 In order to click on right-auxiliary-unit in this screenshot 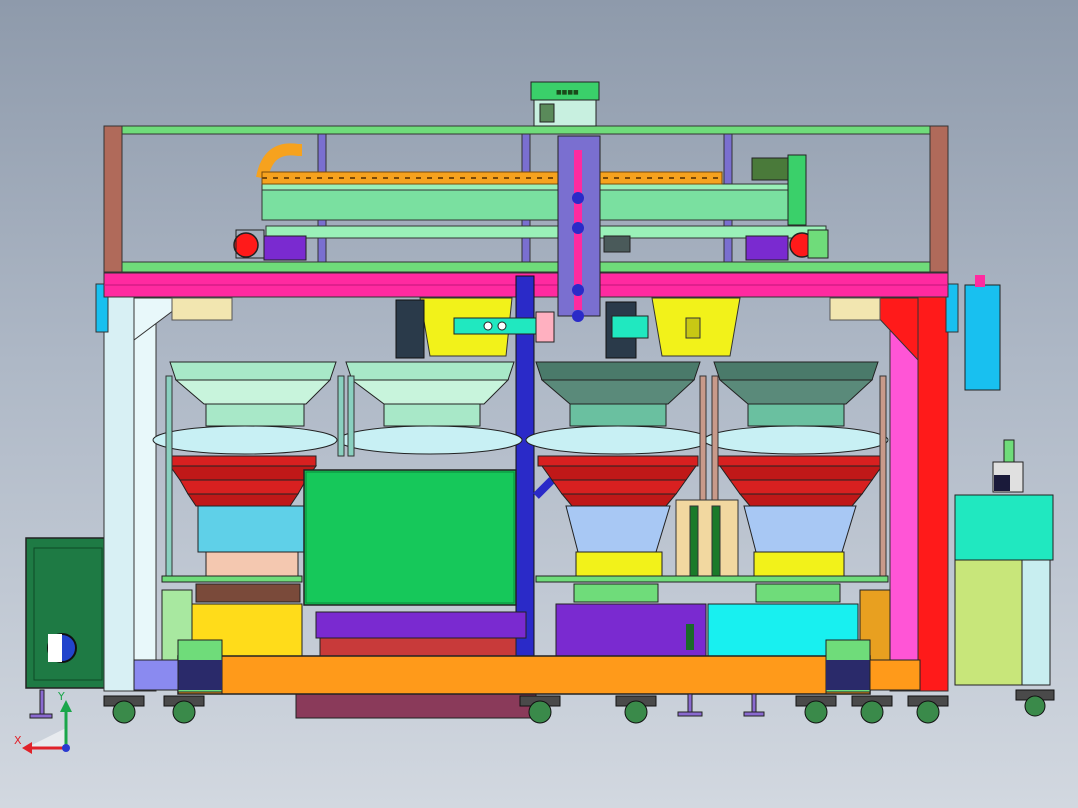, I will do `click(1004, 480)`.